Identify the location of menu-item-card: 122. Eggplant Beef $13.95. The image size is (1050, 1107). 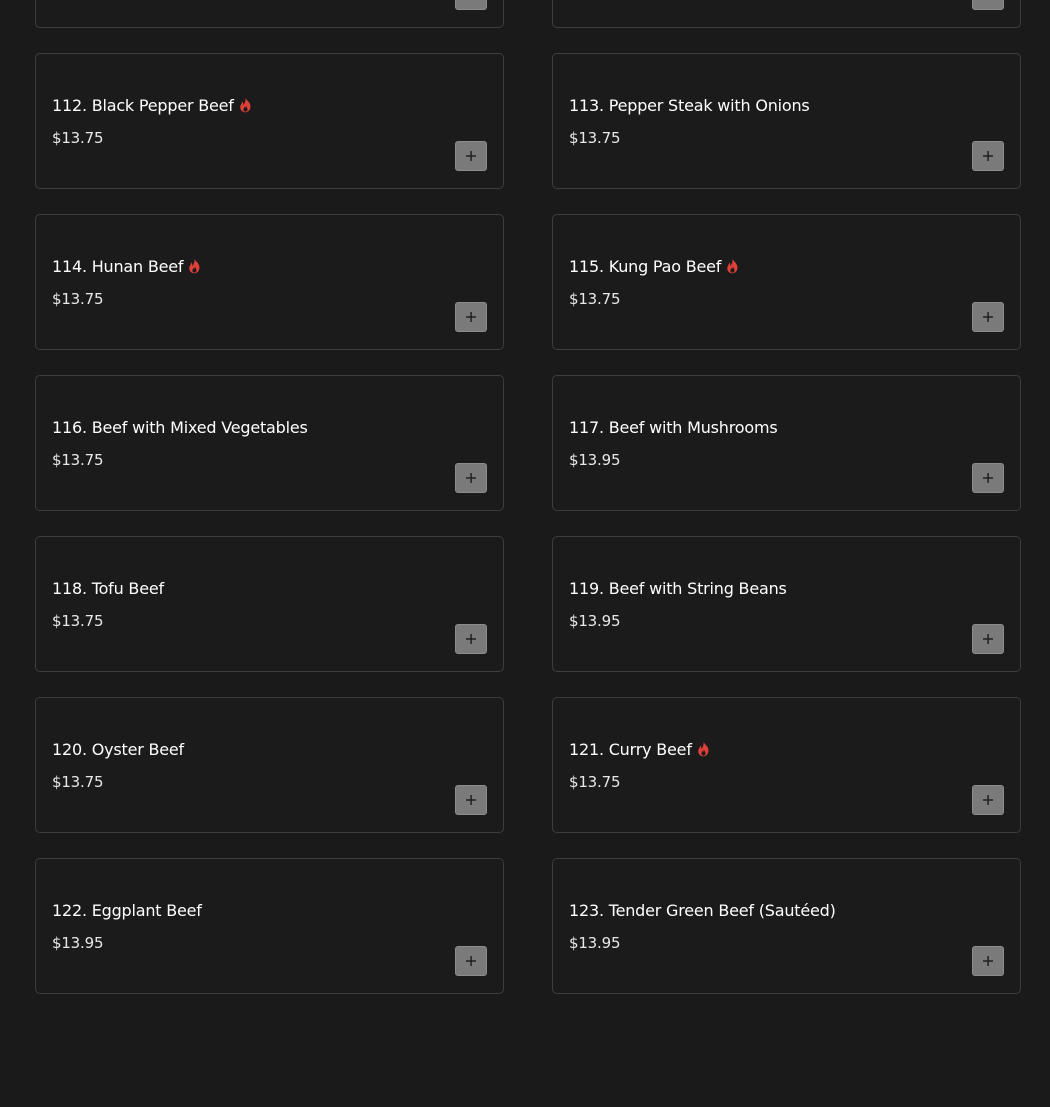
(269, 926).